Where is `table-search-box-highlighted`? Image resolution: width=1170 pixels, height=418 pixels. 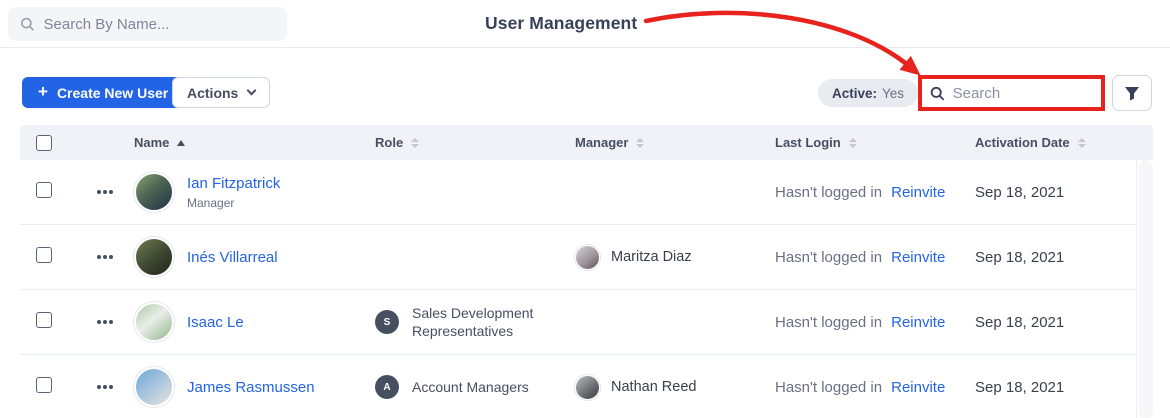 table-search-box-highlighted is located at coordinates (1011, 93).